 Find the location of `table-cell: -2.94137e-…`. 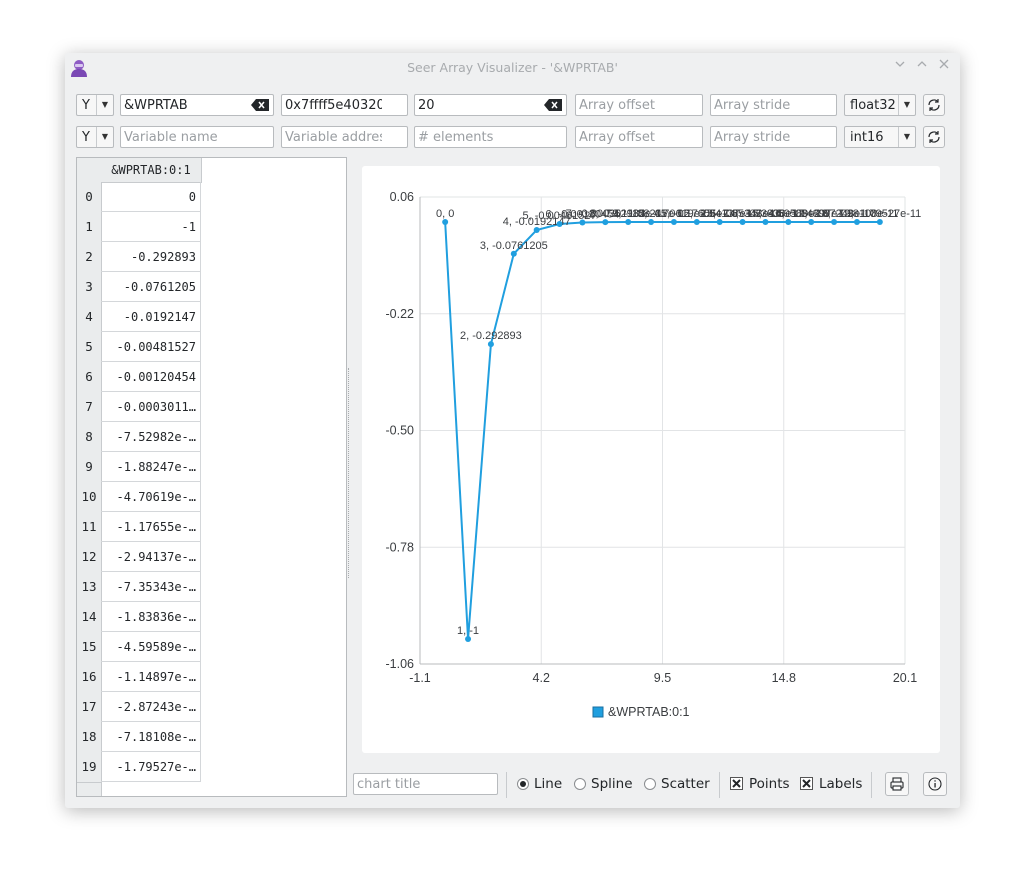

table-cell: -2.94137e-… is located at coordinates (151, 557).